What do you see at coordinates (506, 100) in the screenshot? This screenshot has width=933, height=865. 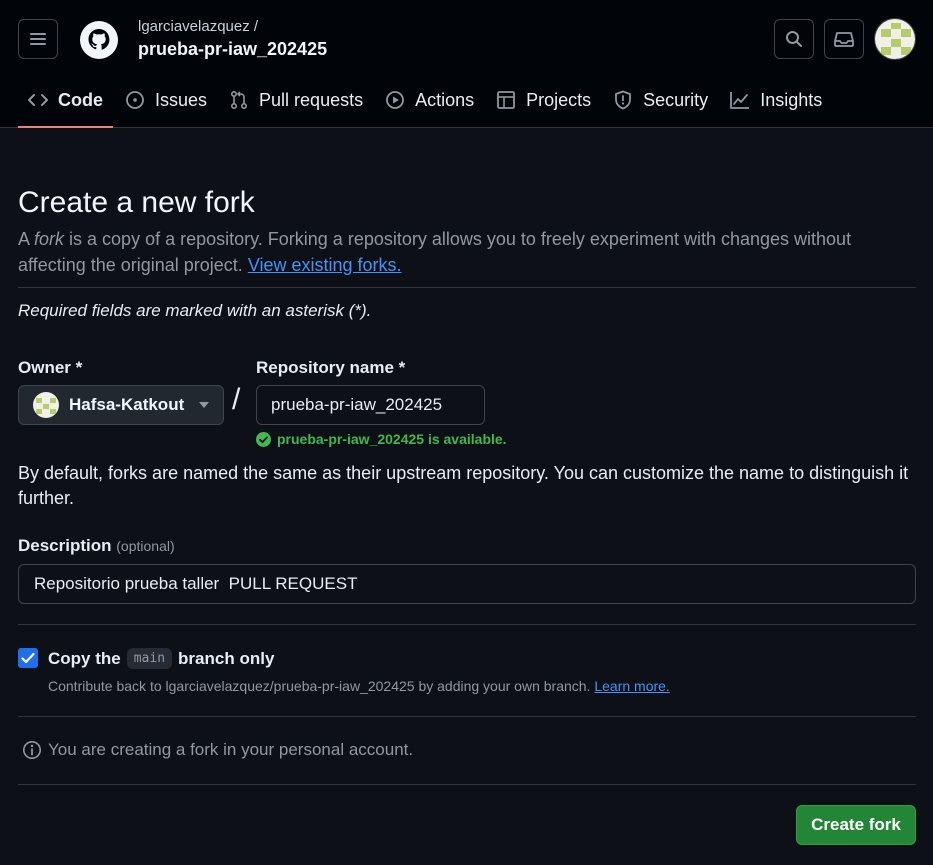 I see `table-icon` at bounding box center [506, 100].